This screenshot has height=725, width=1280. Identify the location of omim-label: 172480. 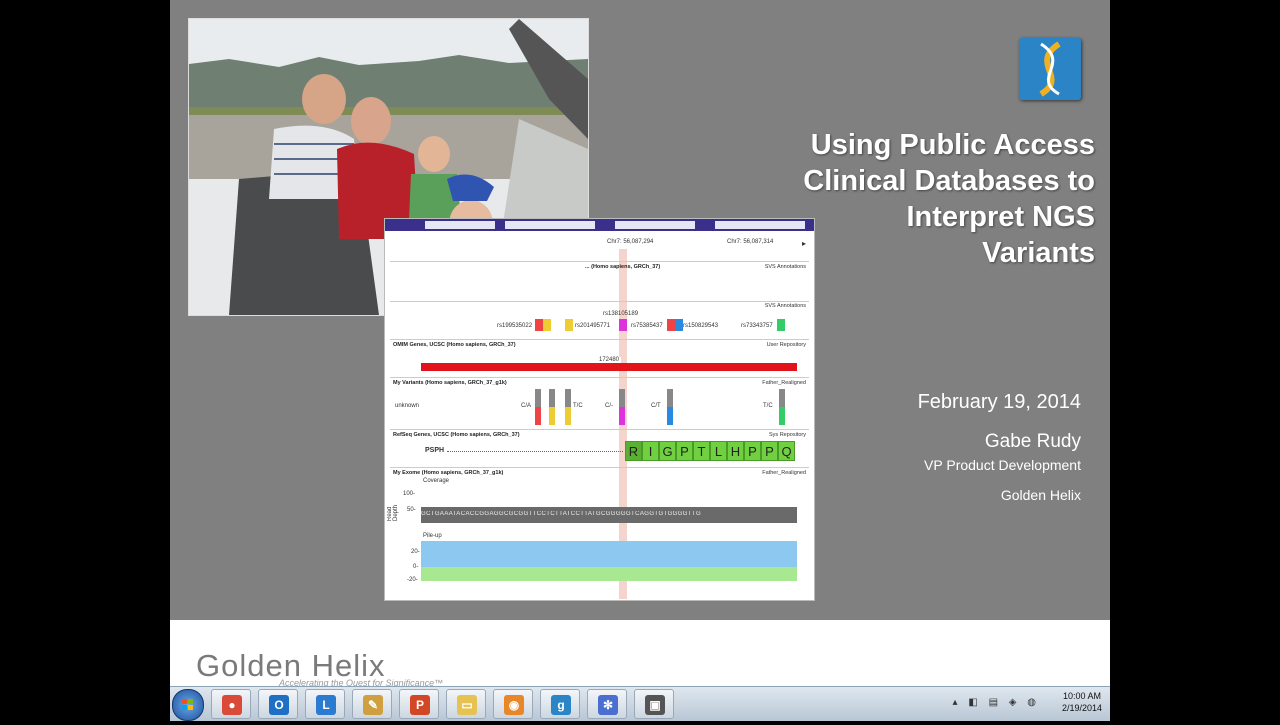
(609, 360).